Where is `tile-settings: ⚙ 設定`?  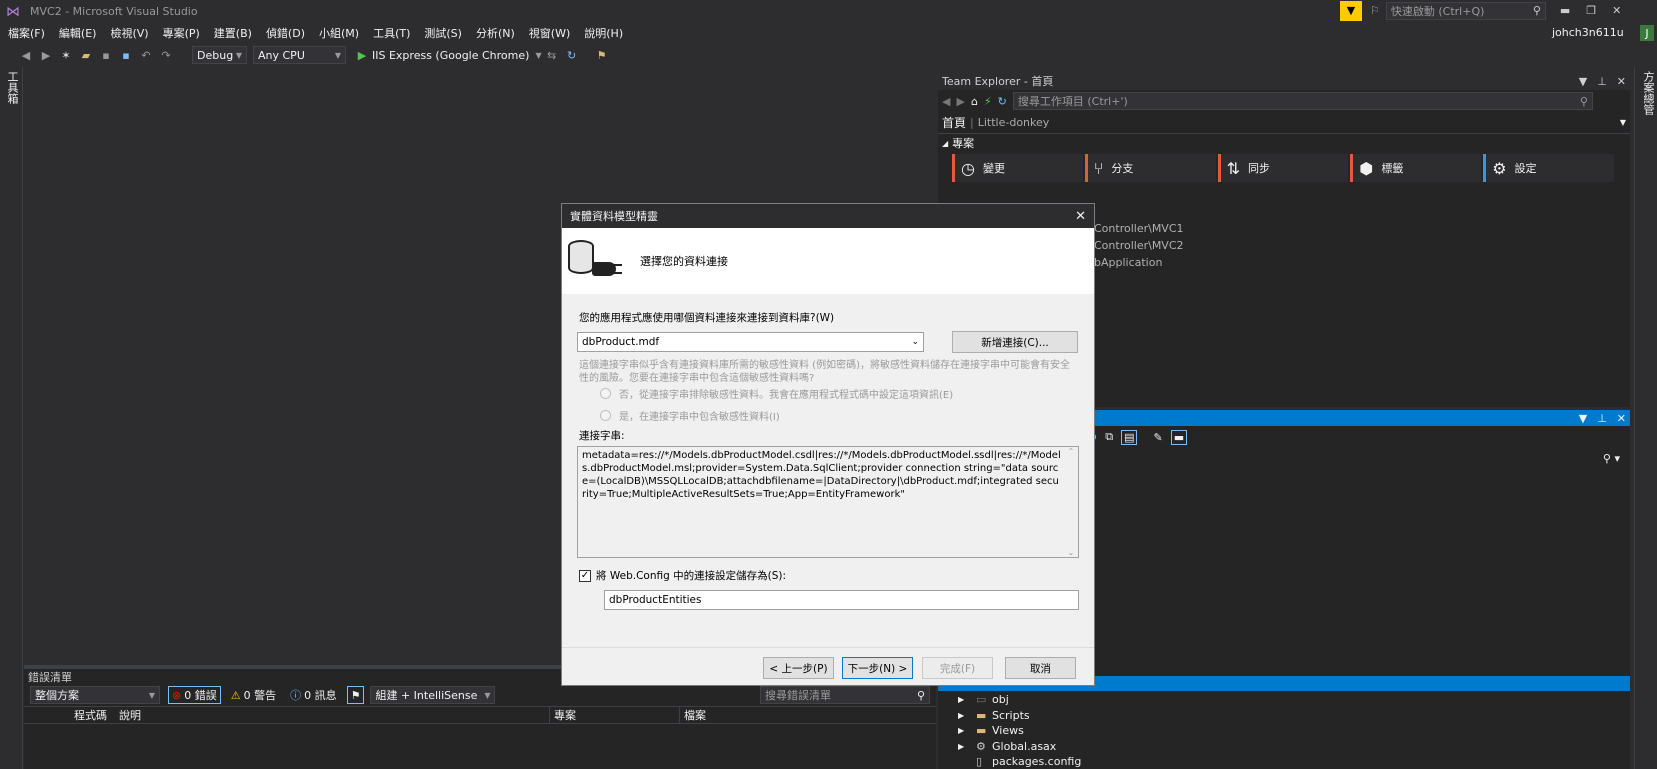 tile-settings: ⚙ 設定 is located at coordinates (1548, 168).